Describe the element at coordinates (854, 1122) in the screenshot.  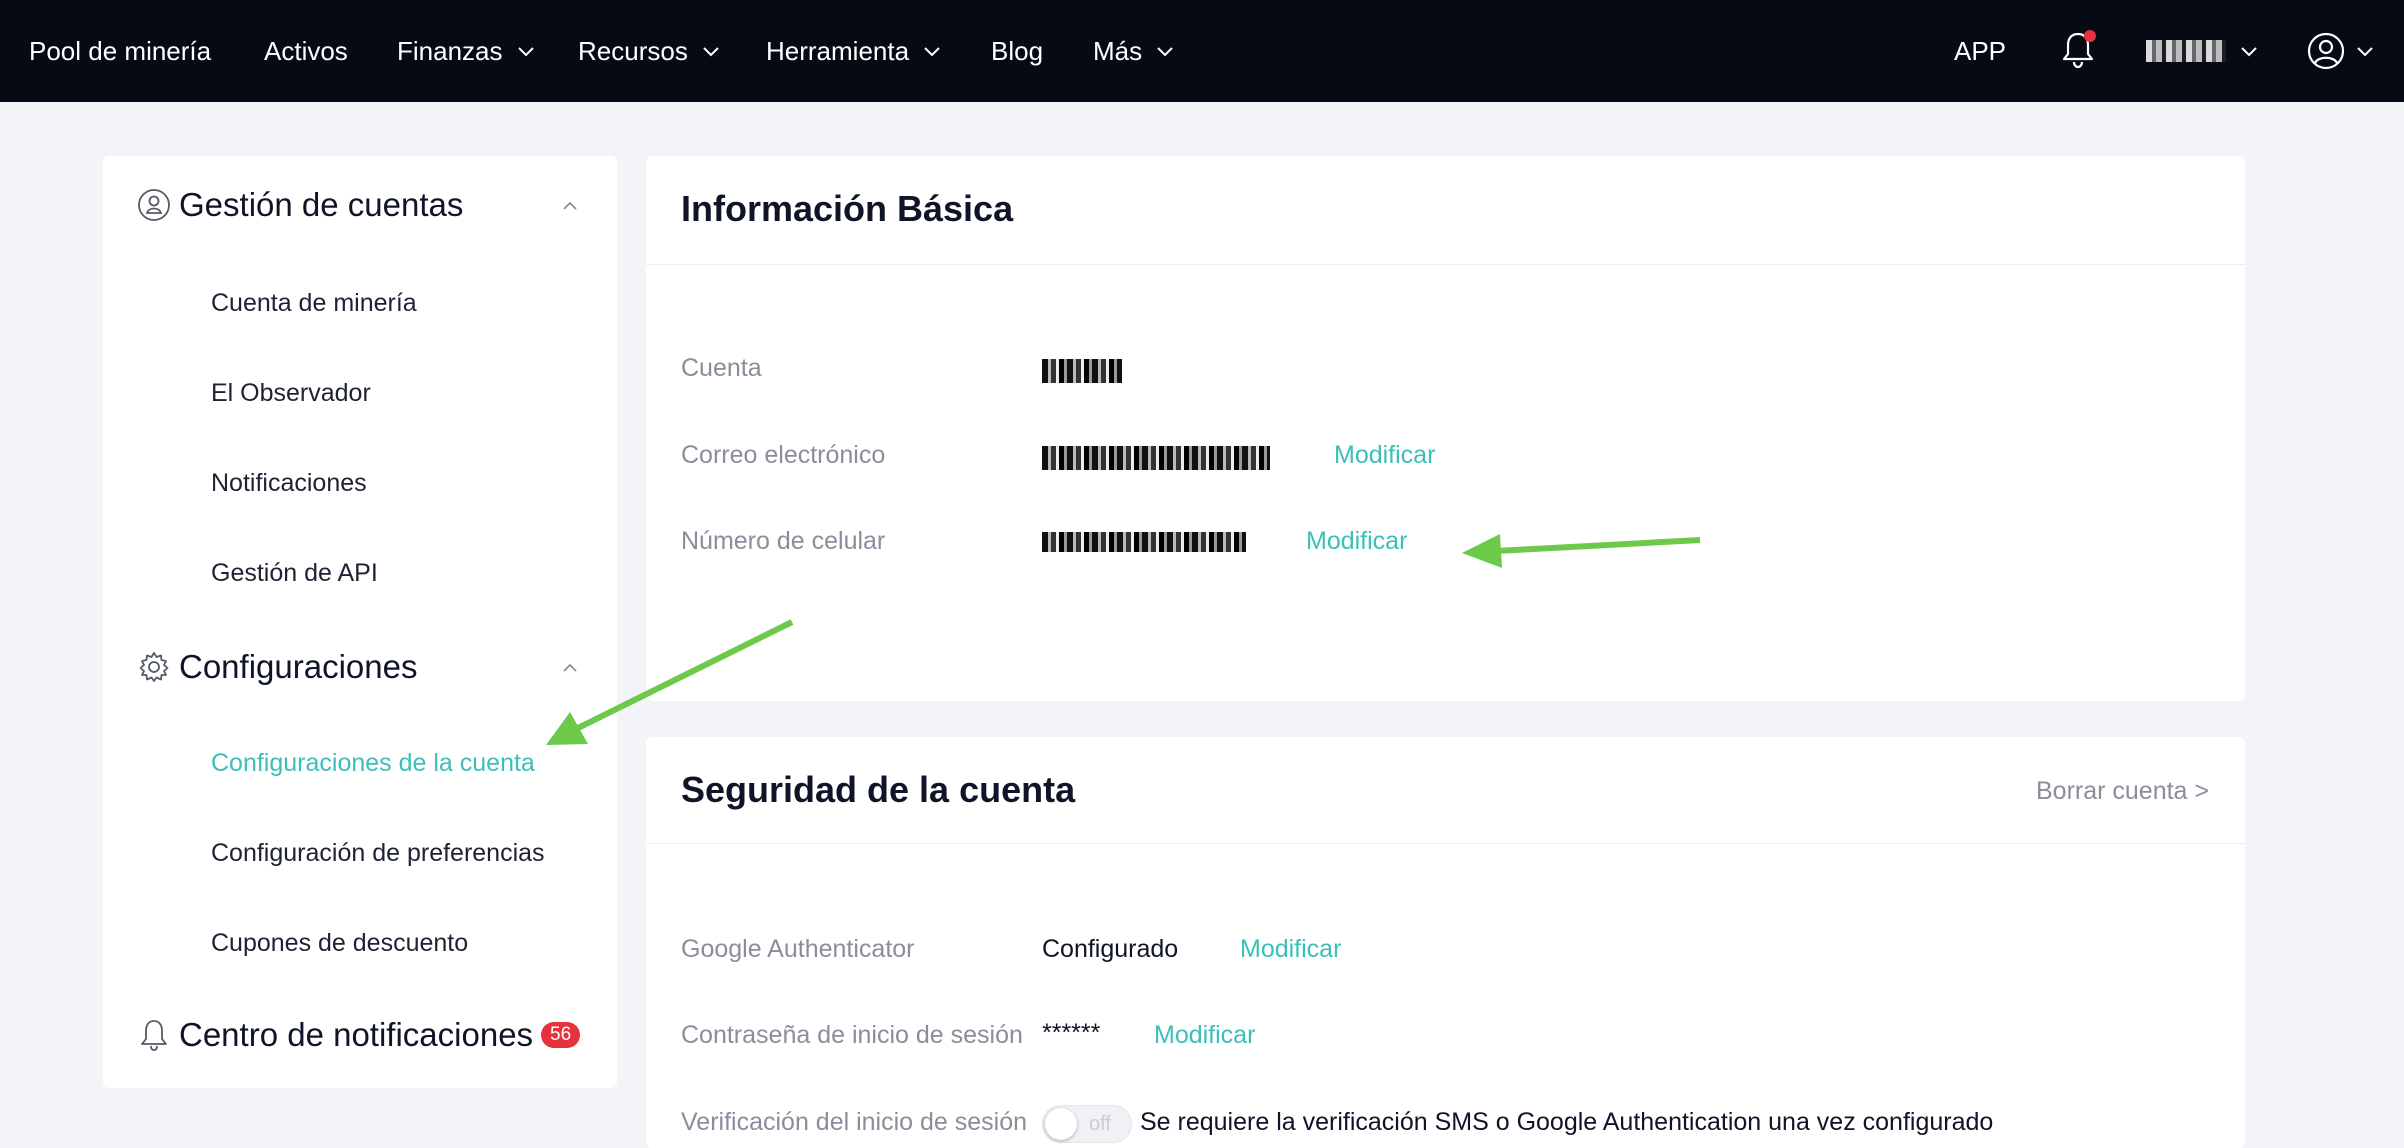
I see `label-verificacion-inicio-sesion: Verificación del inicio de sesión` at that location.